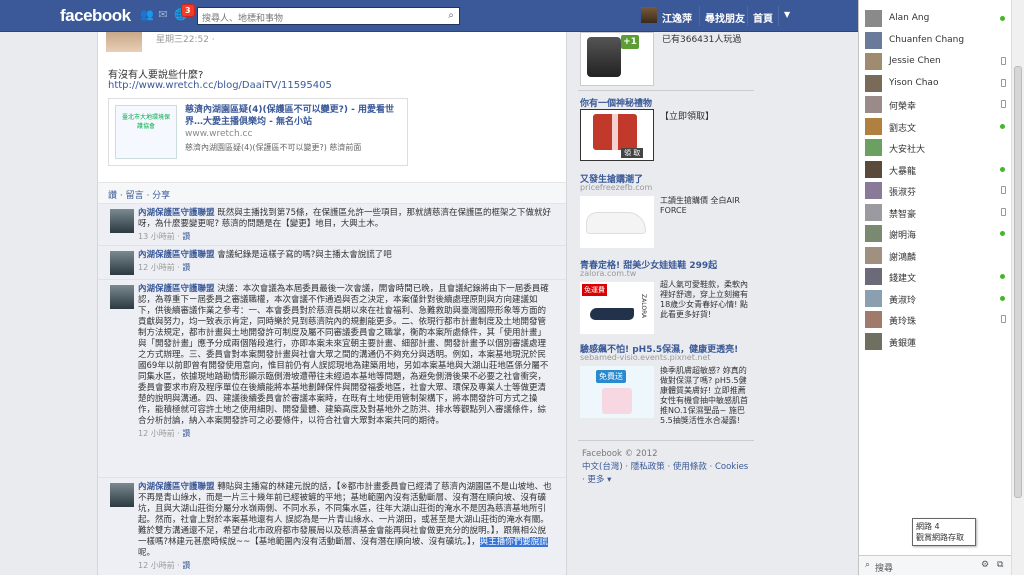 The image size is (1024, 575). What do you see at coordinates (907, 150) in the screenshot?
I see `friend-name: 大安社大` at bounding box center [907, 150].